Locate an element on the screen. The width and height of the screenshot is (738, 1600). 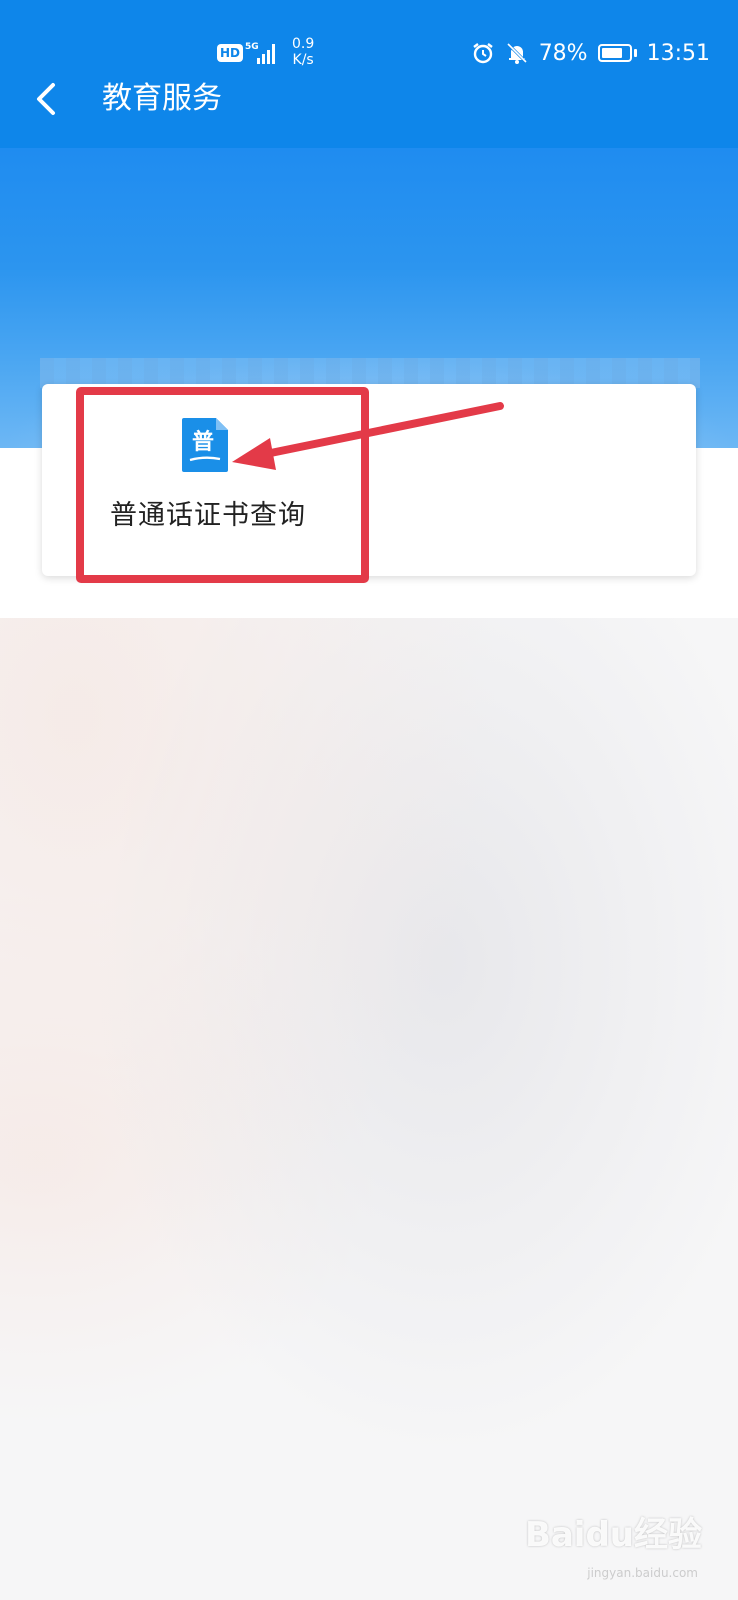
network-speed: 0.9 K/s is located at coordinates (303, 52).